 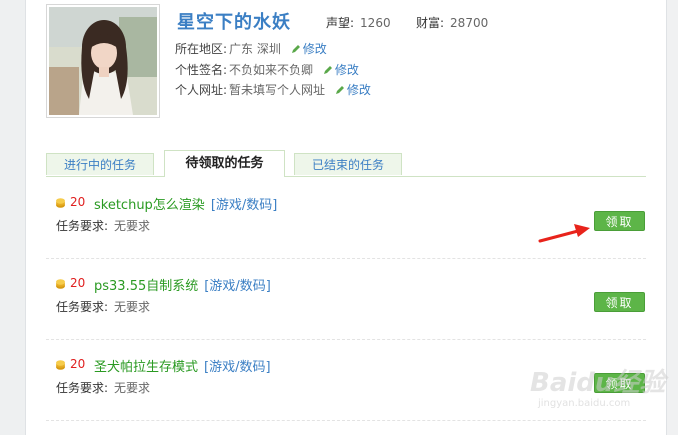 I want to click on signature-row: 个性签名: 不负如来不负卿 修改, so click(x=267, y=69).